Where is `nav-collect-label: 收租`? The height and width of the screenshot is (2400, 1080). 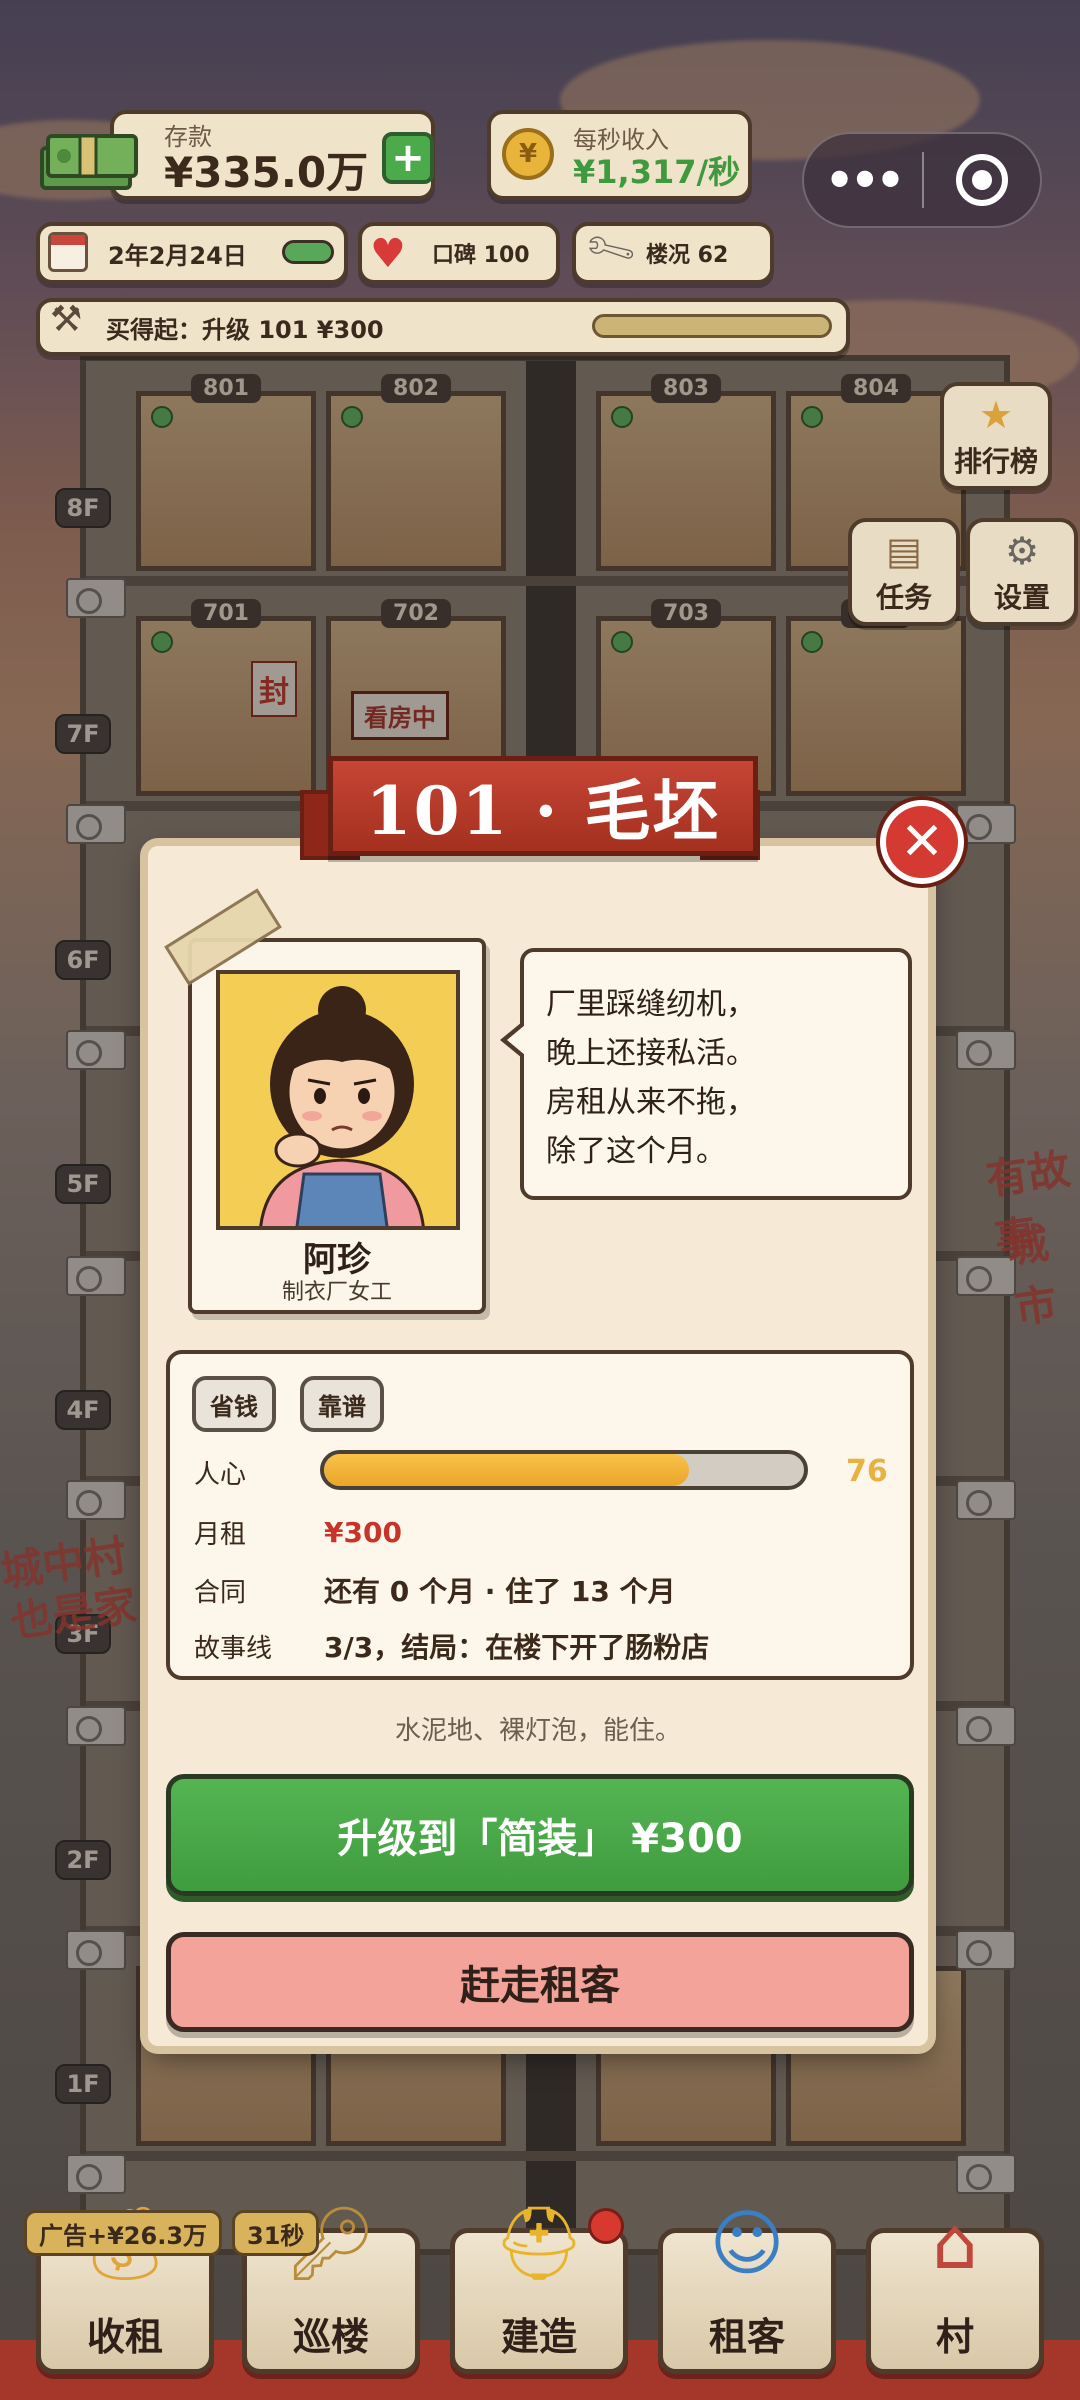
nav-collect-label: 收租 is located at coordinates (124, 2337).